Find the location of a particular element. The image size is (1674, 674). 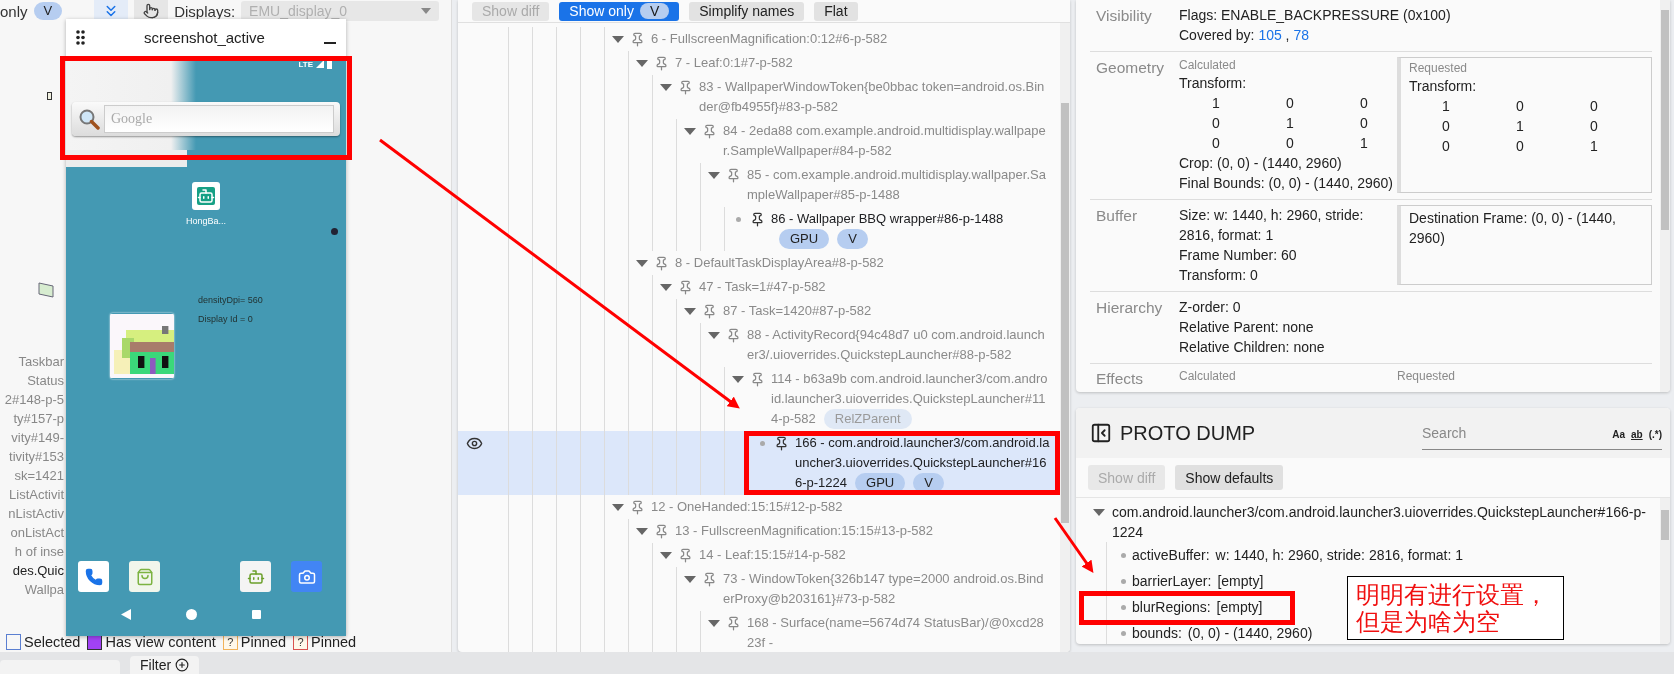

layer-label: des.Quic is located at coordinates (38, 571).